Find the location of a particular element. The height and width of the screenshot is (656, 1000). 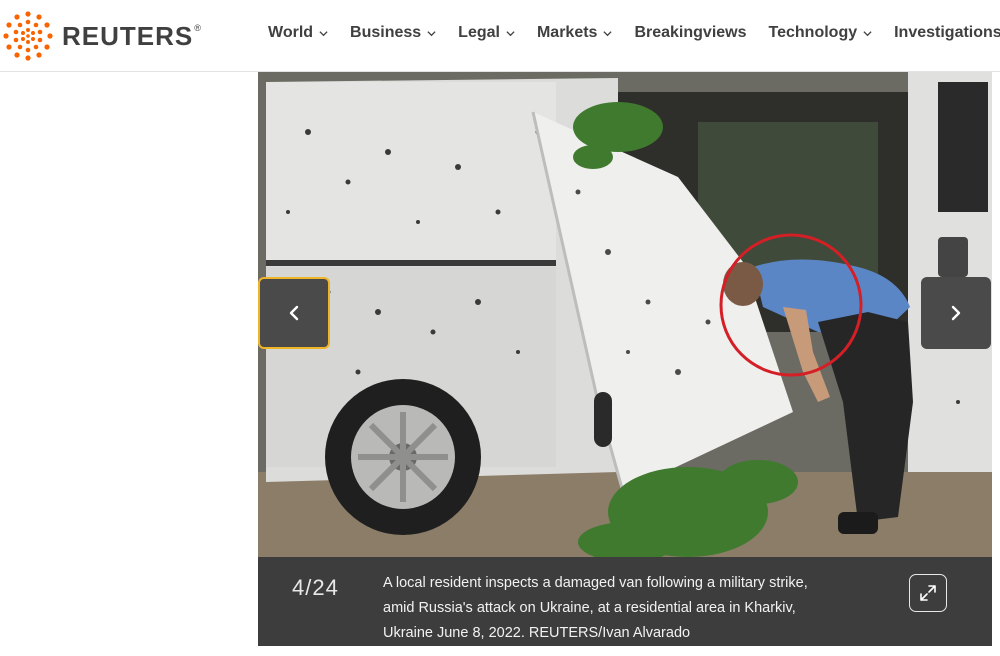

reuters-logo: REUTERS® is located at coordinates (102, 36).